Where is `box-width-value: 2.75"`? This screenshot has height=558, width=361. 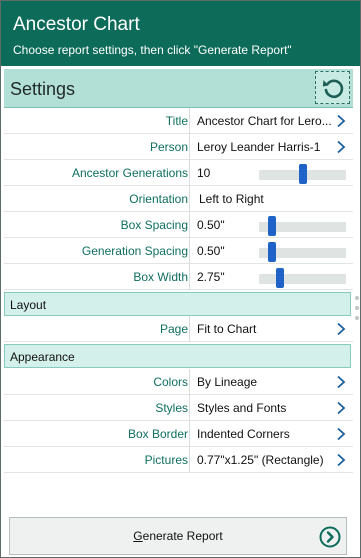
box-width-value: 2.75" is located at coordinates (211, 277).